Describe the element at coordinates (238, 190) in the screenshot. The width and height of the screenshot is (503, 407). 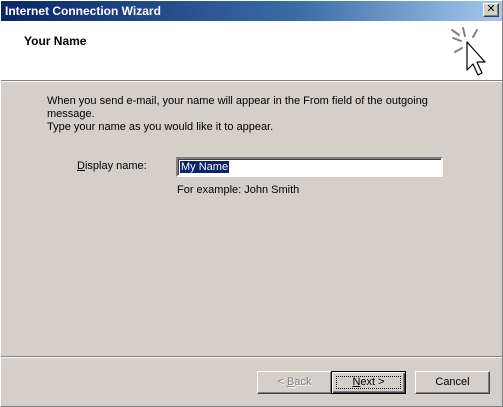
I see `example-hint: For example: John Smith` at that location.